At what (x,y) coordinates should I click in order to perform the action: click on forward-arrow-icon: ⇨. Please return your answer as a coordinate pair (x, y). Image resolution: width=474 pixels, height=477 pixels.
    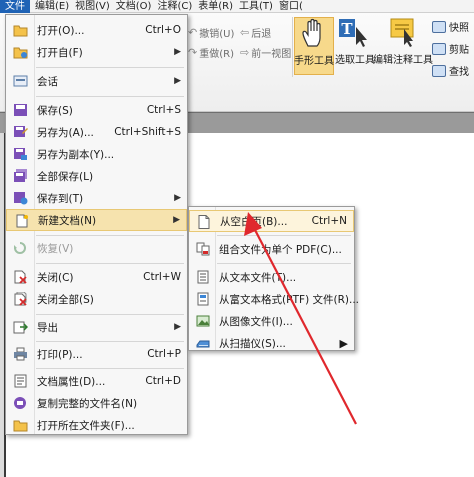
    Looking at the image, I should click on (245, 52).